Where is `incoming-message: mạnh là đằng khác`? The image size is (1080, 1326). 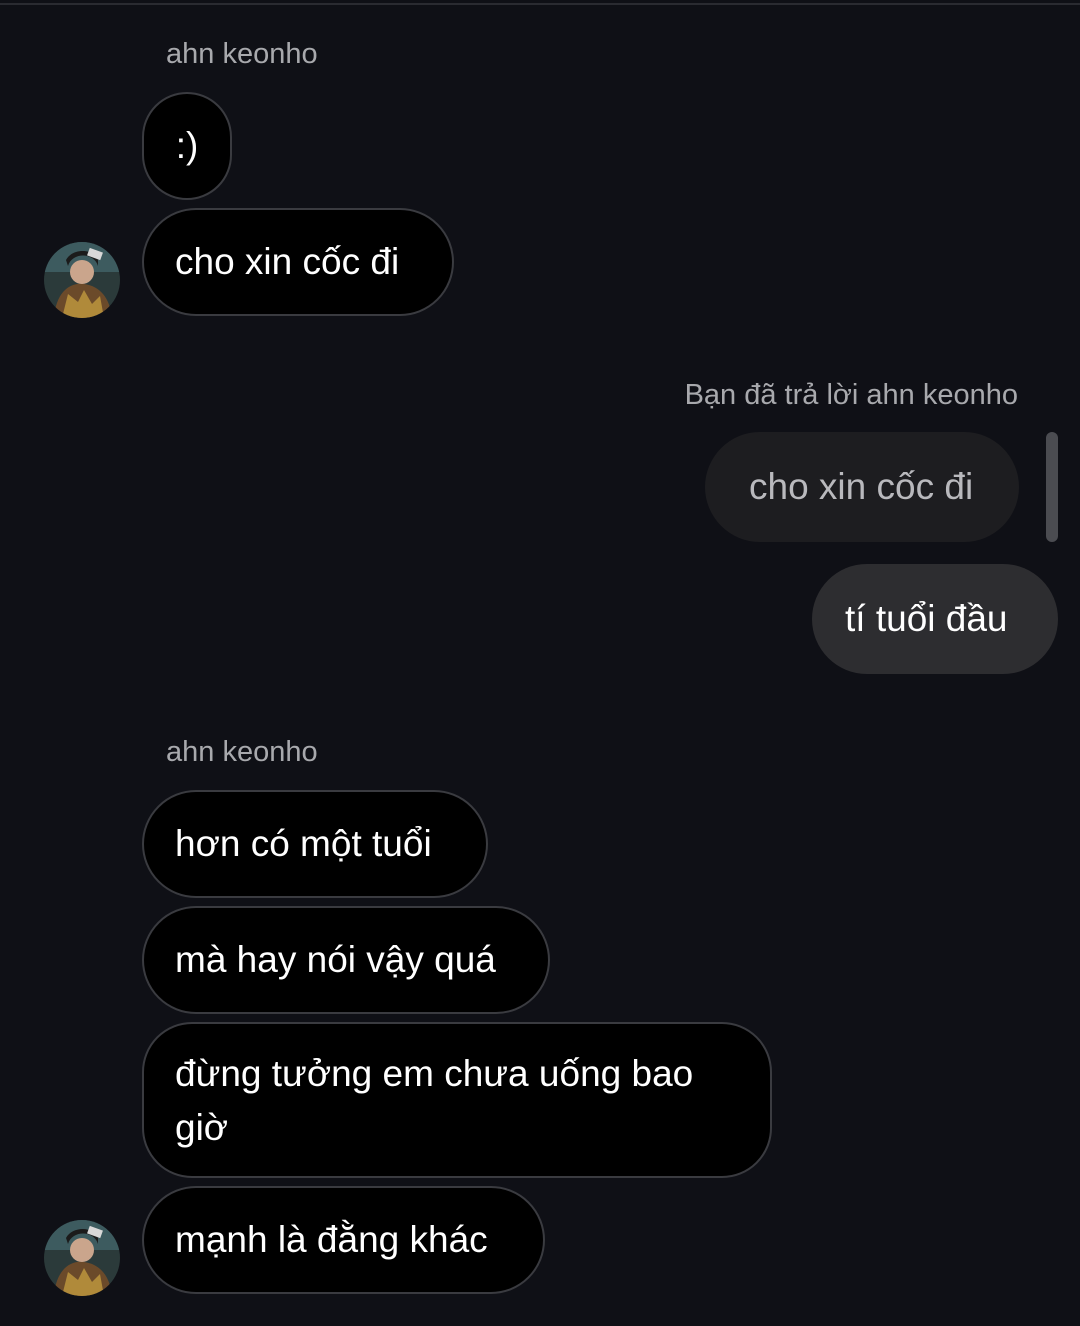
incoming-message: mạnh là đằng khác is located at coordinates (343, 1240).